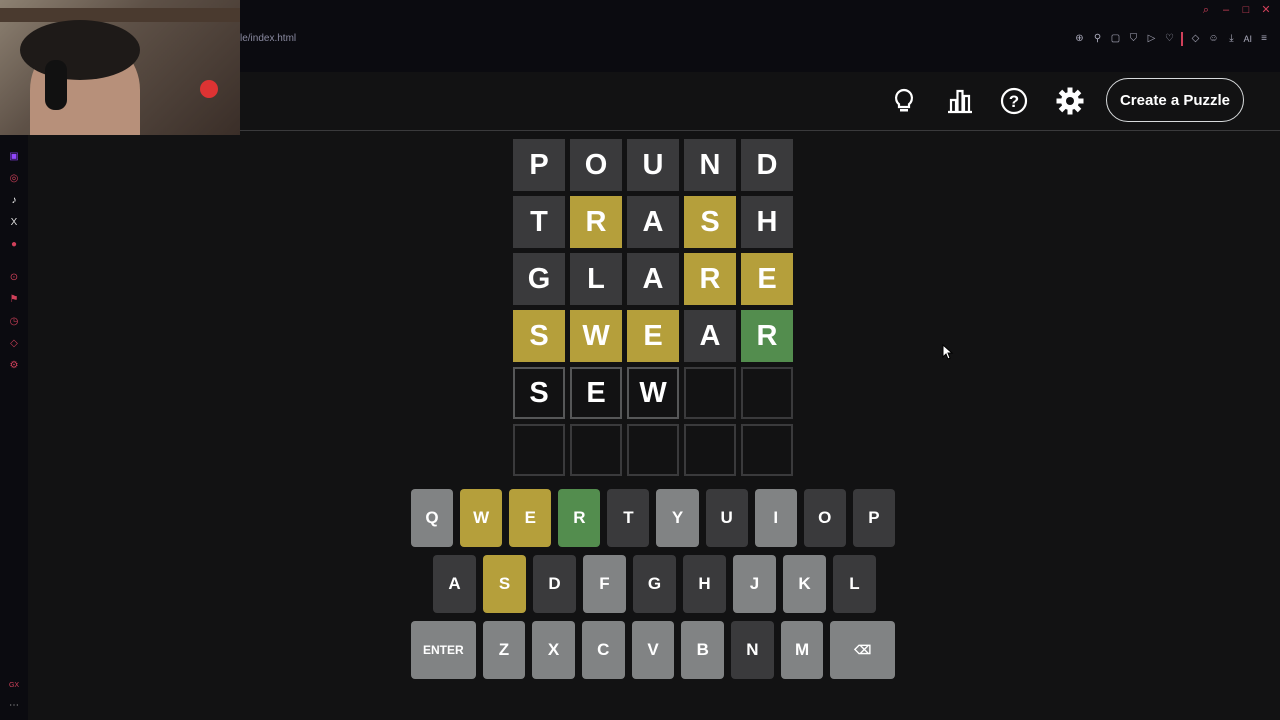 The height and width of the screenshot is (720, 1280). I want to click on zoom-icon: ⊕, so click(1079, 39).